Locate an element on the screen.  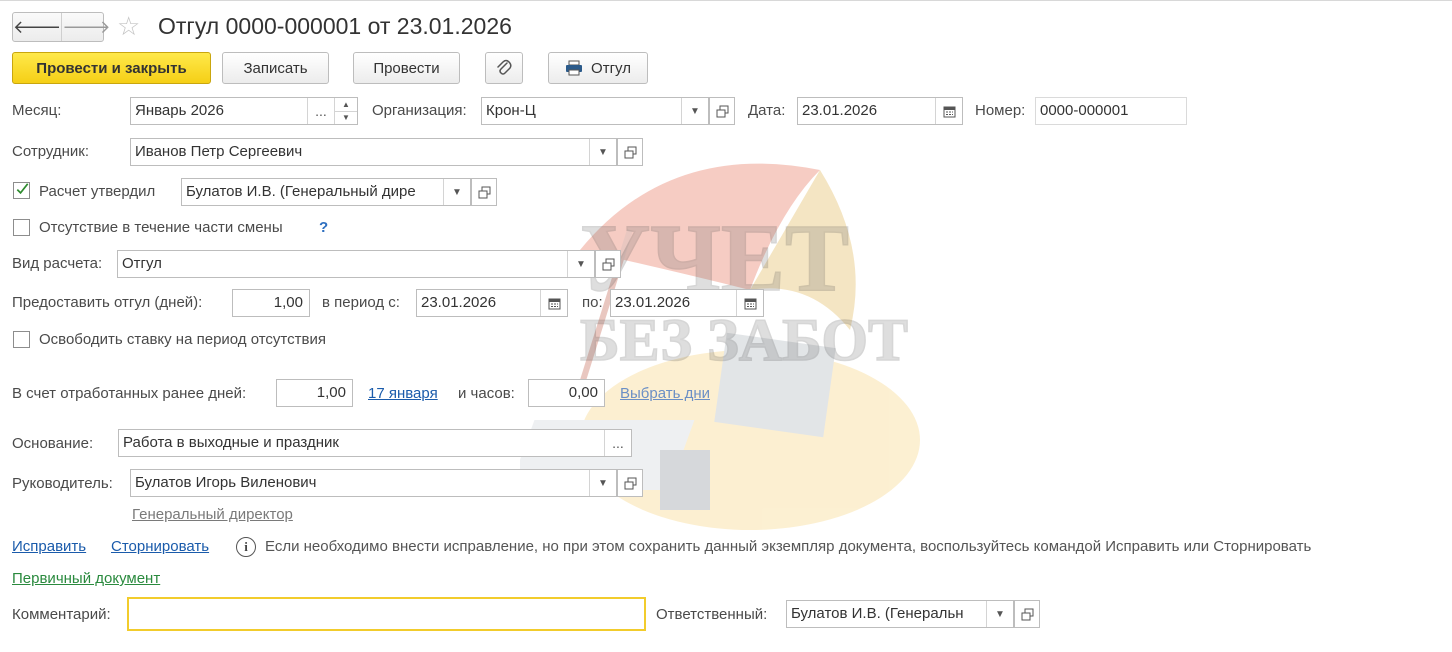
calc-type-field: Отгул ▼ is located at coordinates (356, 264).